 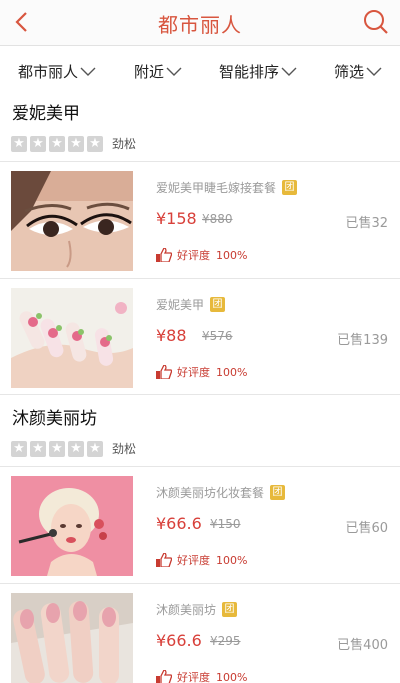 I want to click on filter-screen-label: 筛选, so click(x=349, y=72).